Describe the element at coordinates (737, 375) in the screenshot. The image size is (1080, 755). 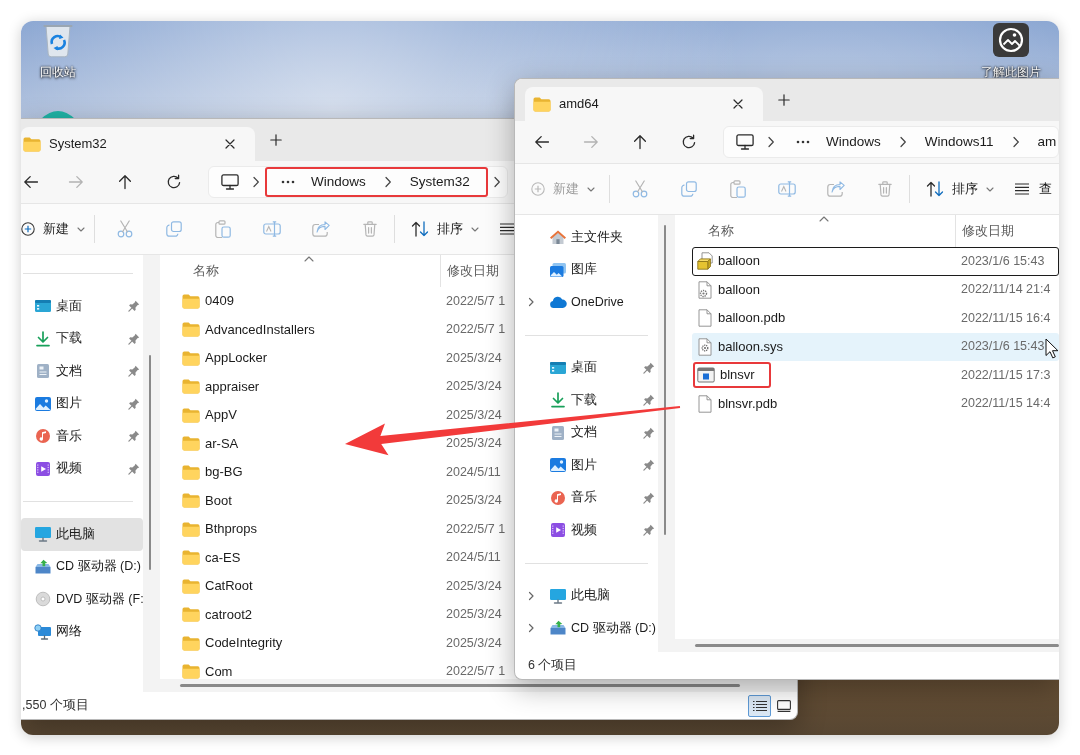
I see `file-name: blnsvr` at that location.